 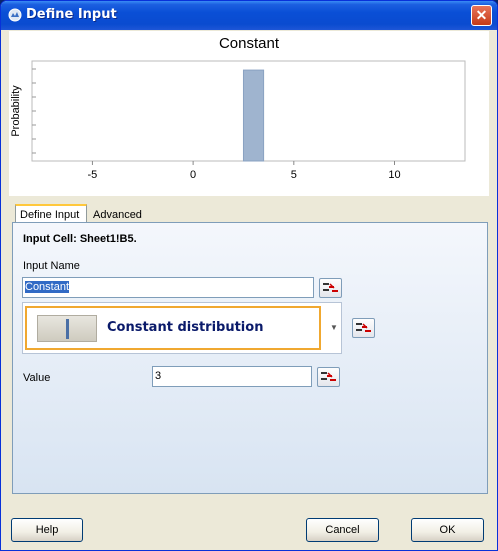 I want to click on x-tick-label: 0, so click(x=193, y=175).